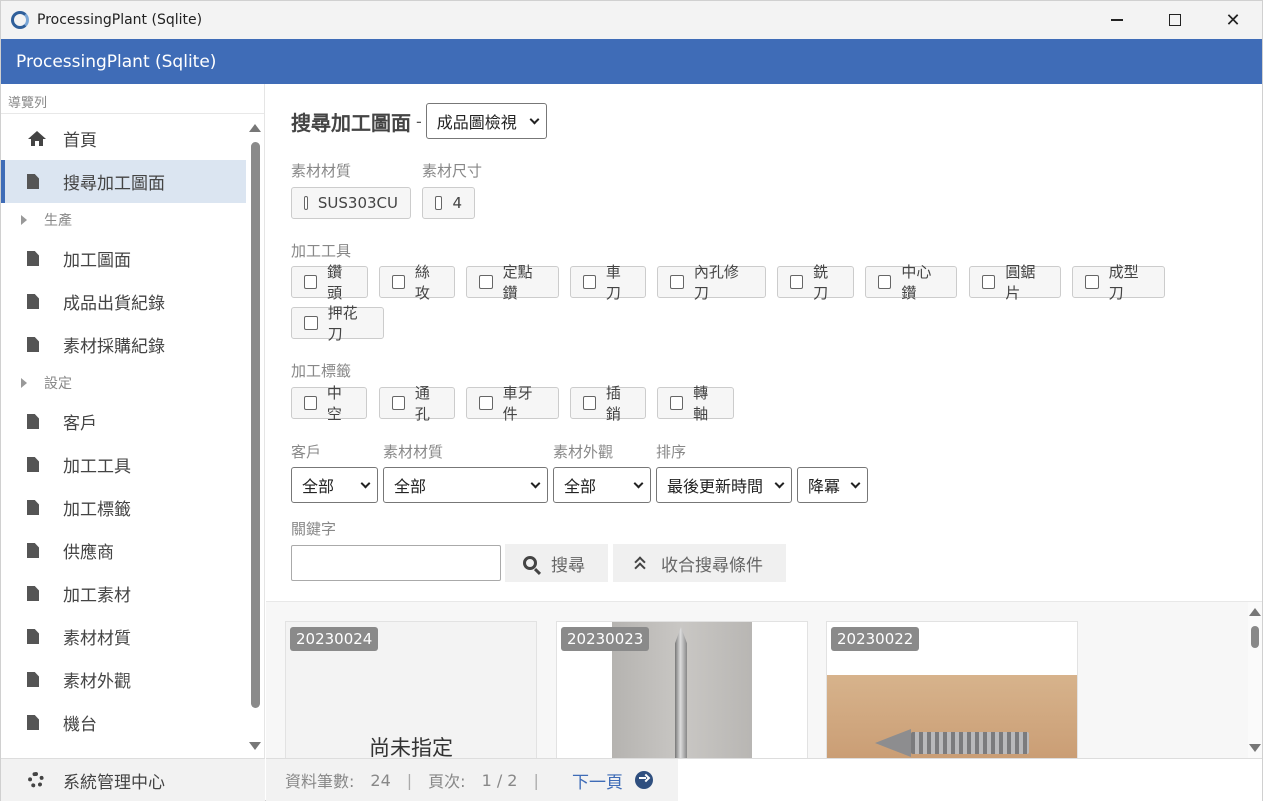  Describe the element at coordinates (329, 403) in the screenshot. I see `tag-checkbox: 中空` at that location.